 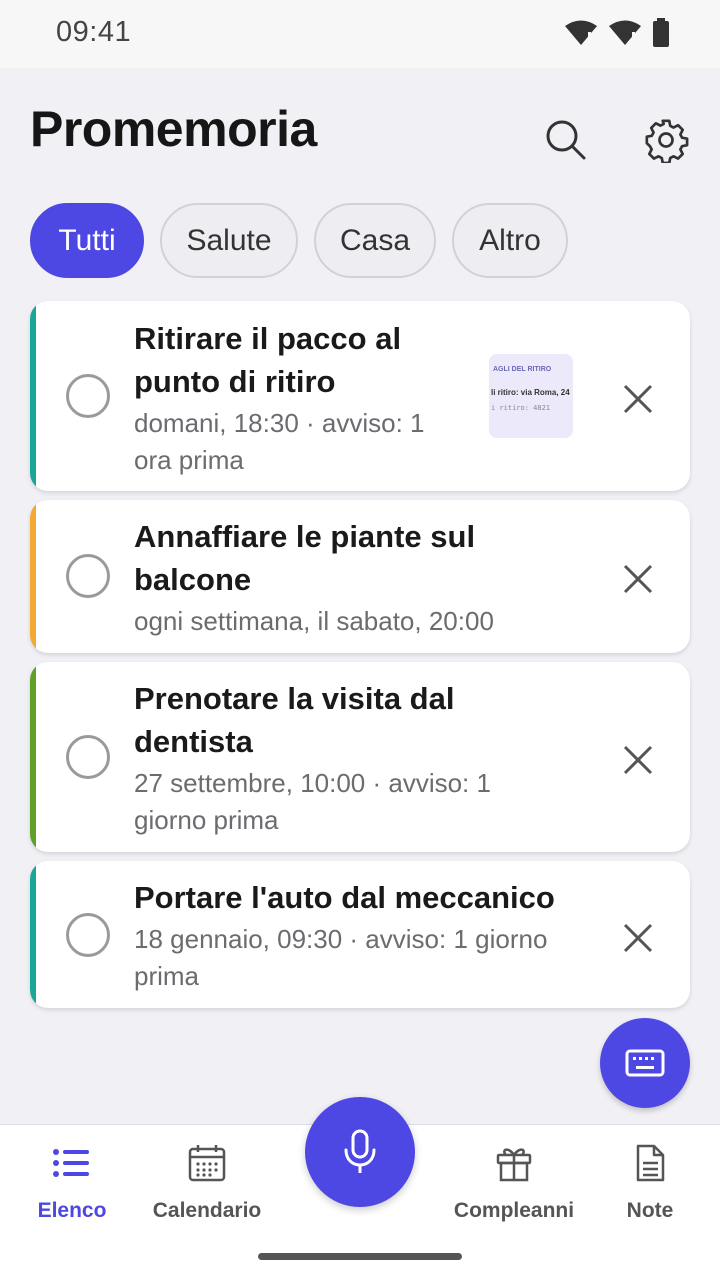 What do you see at coordinates (645, 1183) in the screenshot?
I see `nav-item-note: Note` at bounding box center [645, 1183].